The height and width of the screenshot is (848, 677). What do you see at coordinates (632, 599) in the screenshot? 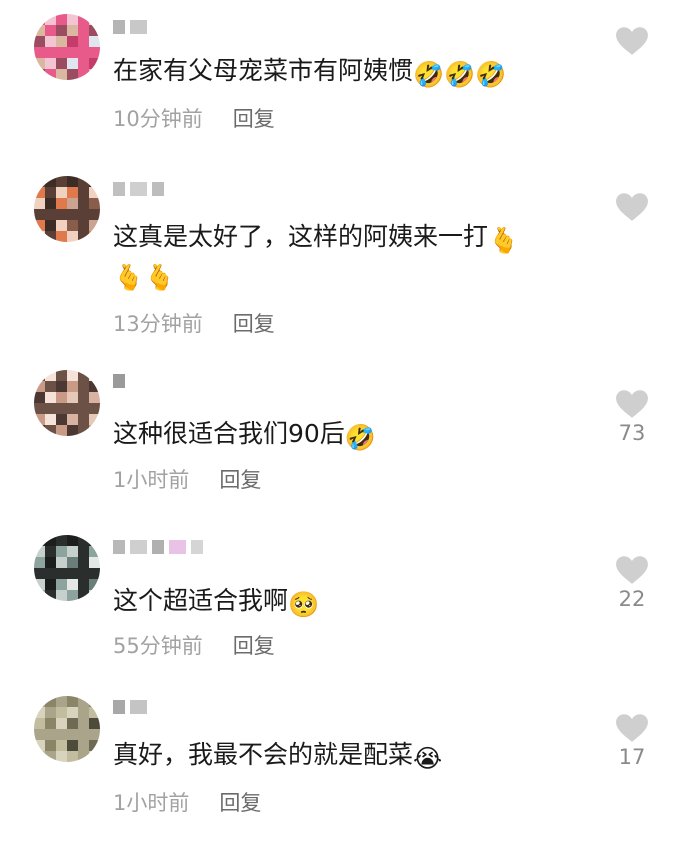
I see `like-count: 22` at bounding box center [632, 599].